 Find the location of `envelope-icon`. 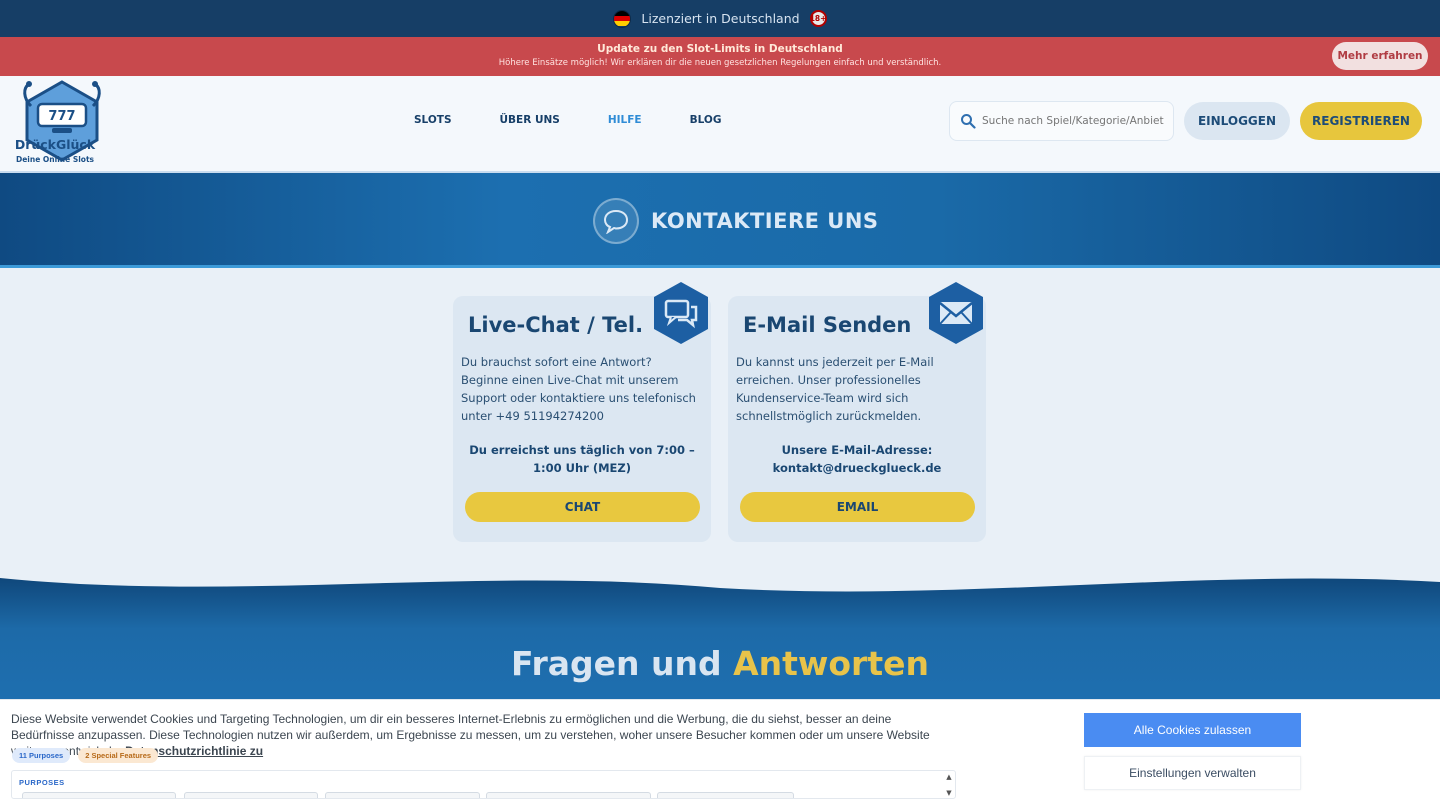

envelope-icon is located at coordinates (956, 313).